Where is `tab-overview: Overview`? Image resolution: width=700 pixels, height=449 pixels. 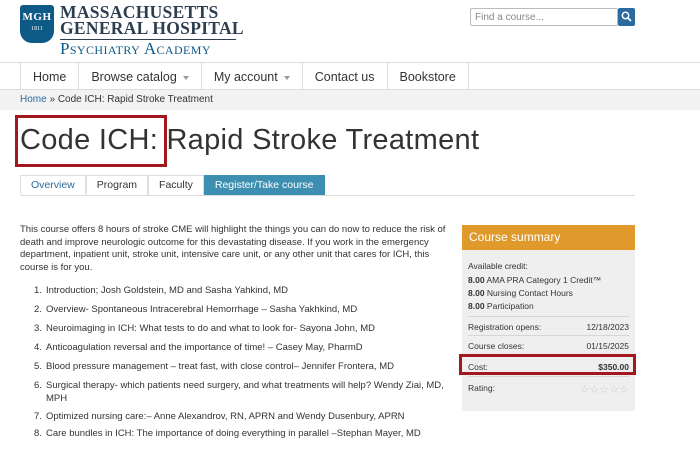
tab-overview: Overview is located at coordinates (53, 185).